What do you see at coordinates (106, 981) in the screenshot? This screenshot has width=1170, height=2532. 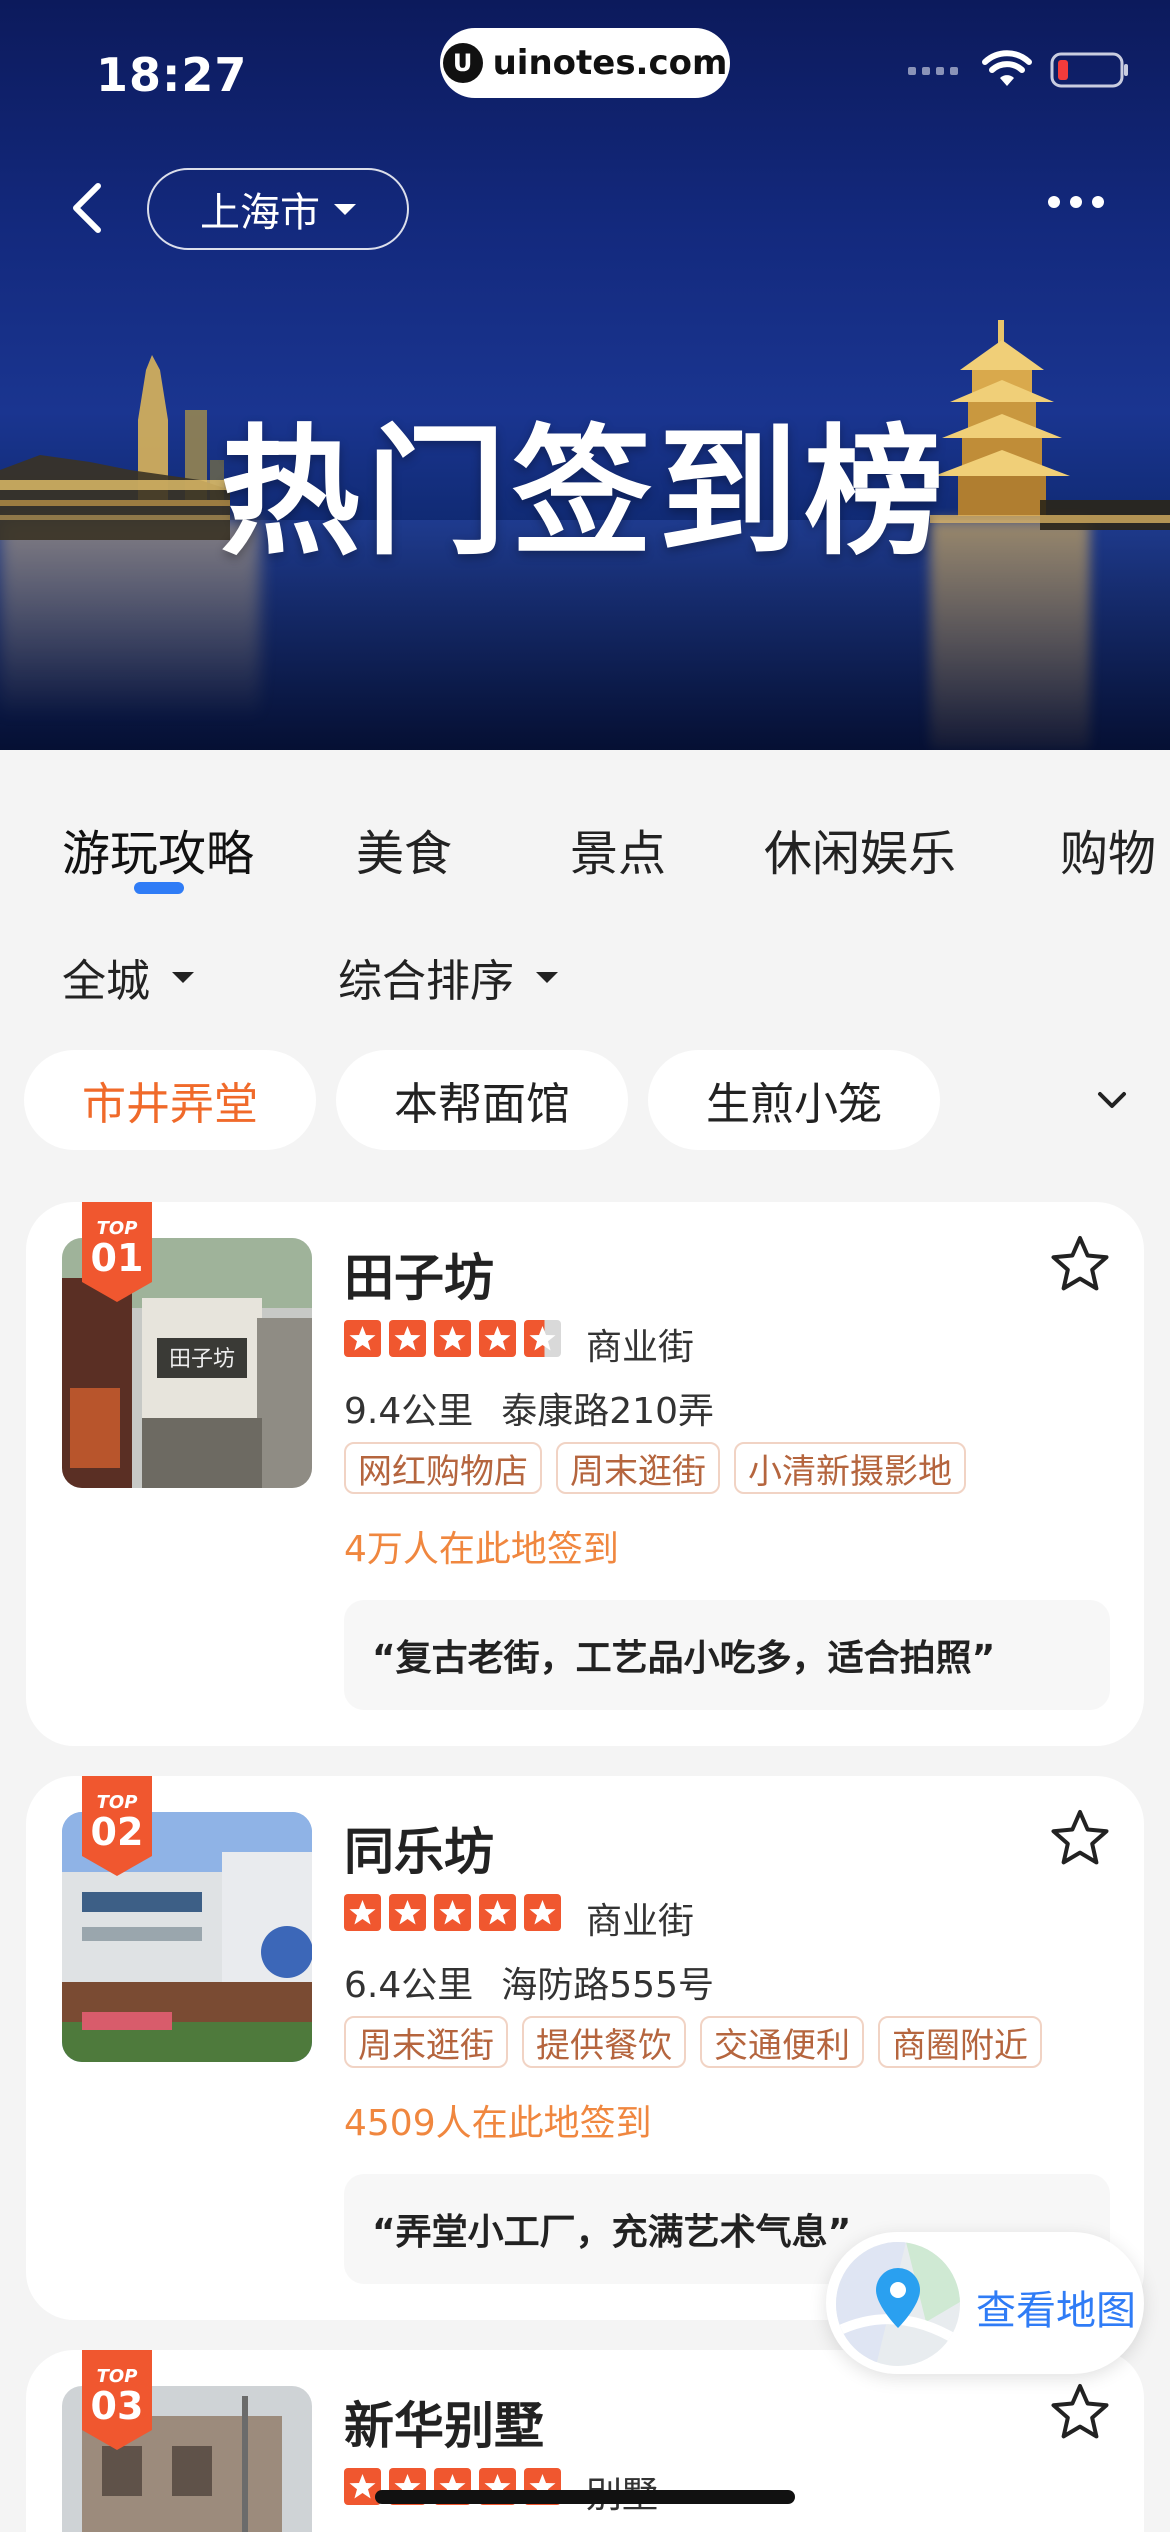 I see `area-filter-label: 全城` at bounding box center [106, 981].